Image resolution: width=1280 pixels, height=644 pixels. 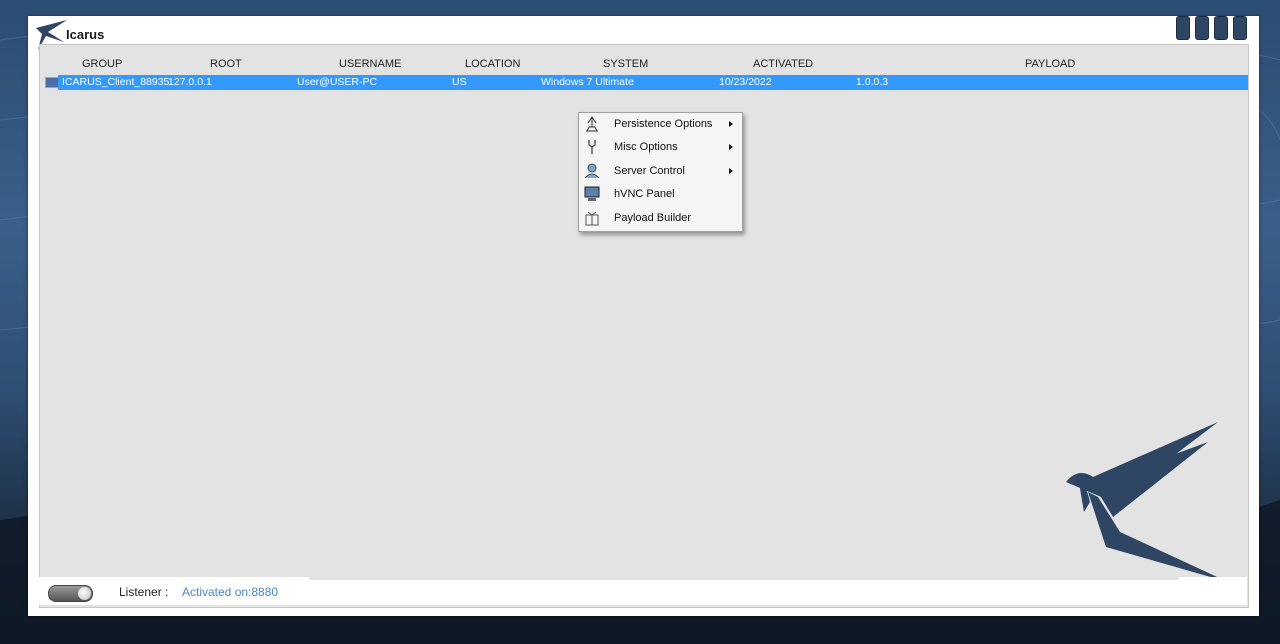 What do you see at coordinates (492, 64) in the screenshot?
I see `column-header-location: LOCATION` at bounding box center [492, 64].